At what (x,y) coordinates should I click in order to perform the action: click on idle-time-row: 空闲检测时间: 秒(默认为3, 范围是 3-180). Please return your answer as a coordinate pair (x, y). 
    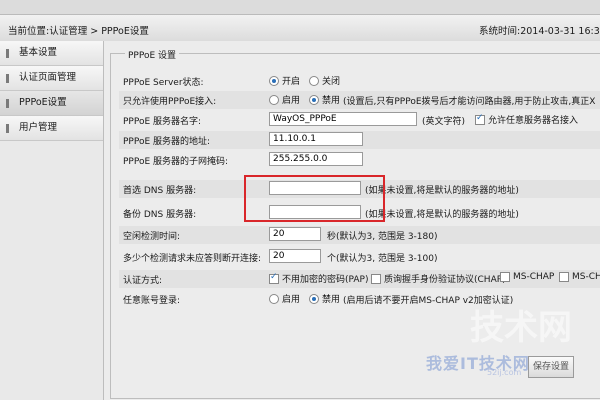
    Looking at the image, I should click on (359, 235).